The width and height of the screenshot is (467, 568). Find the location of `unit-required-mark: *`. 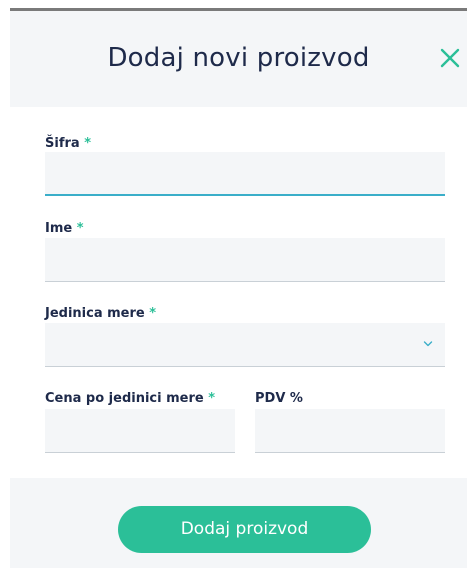

unit-required-mark: * is located at coordinates (153, 313).